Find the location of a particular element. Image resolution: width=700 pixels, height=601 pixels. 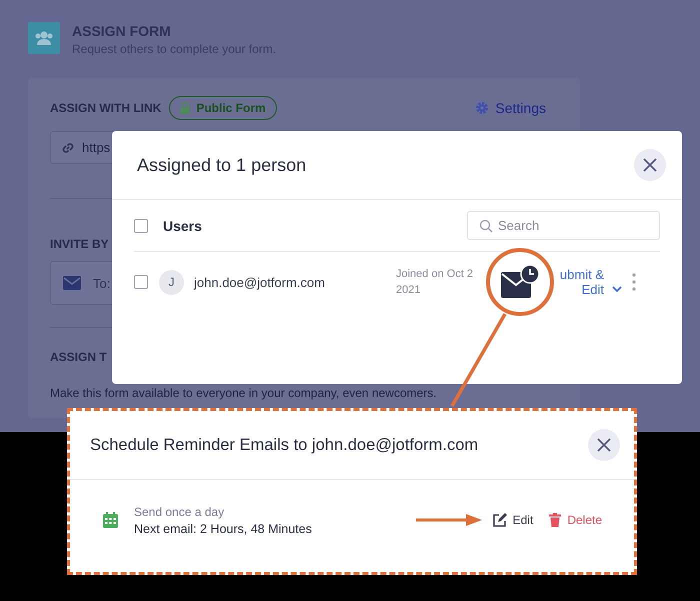

delete-button: Delete is located at coordinates (575, 520).